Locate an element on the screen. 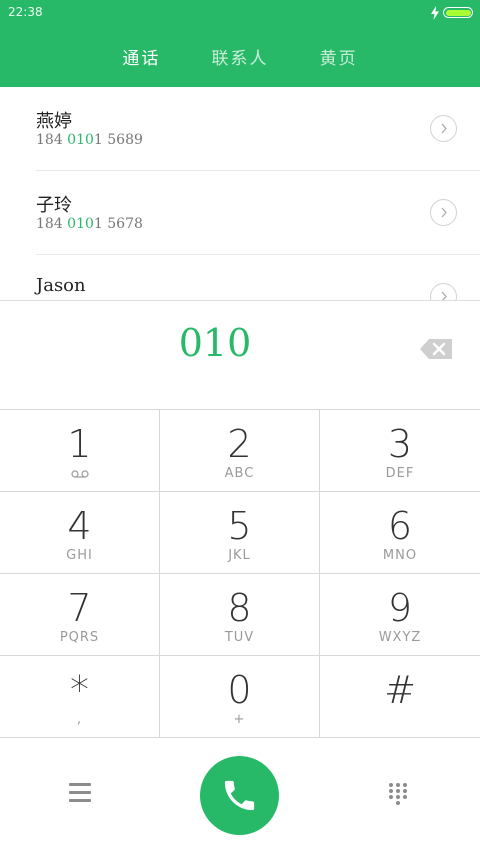 The width and height of the screenshot is (480, 853). tab-yellow-pages: 黄页 is located at coordinates (339, 56).